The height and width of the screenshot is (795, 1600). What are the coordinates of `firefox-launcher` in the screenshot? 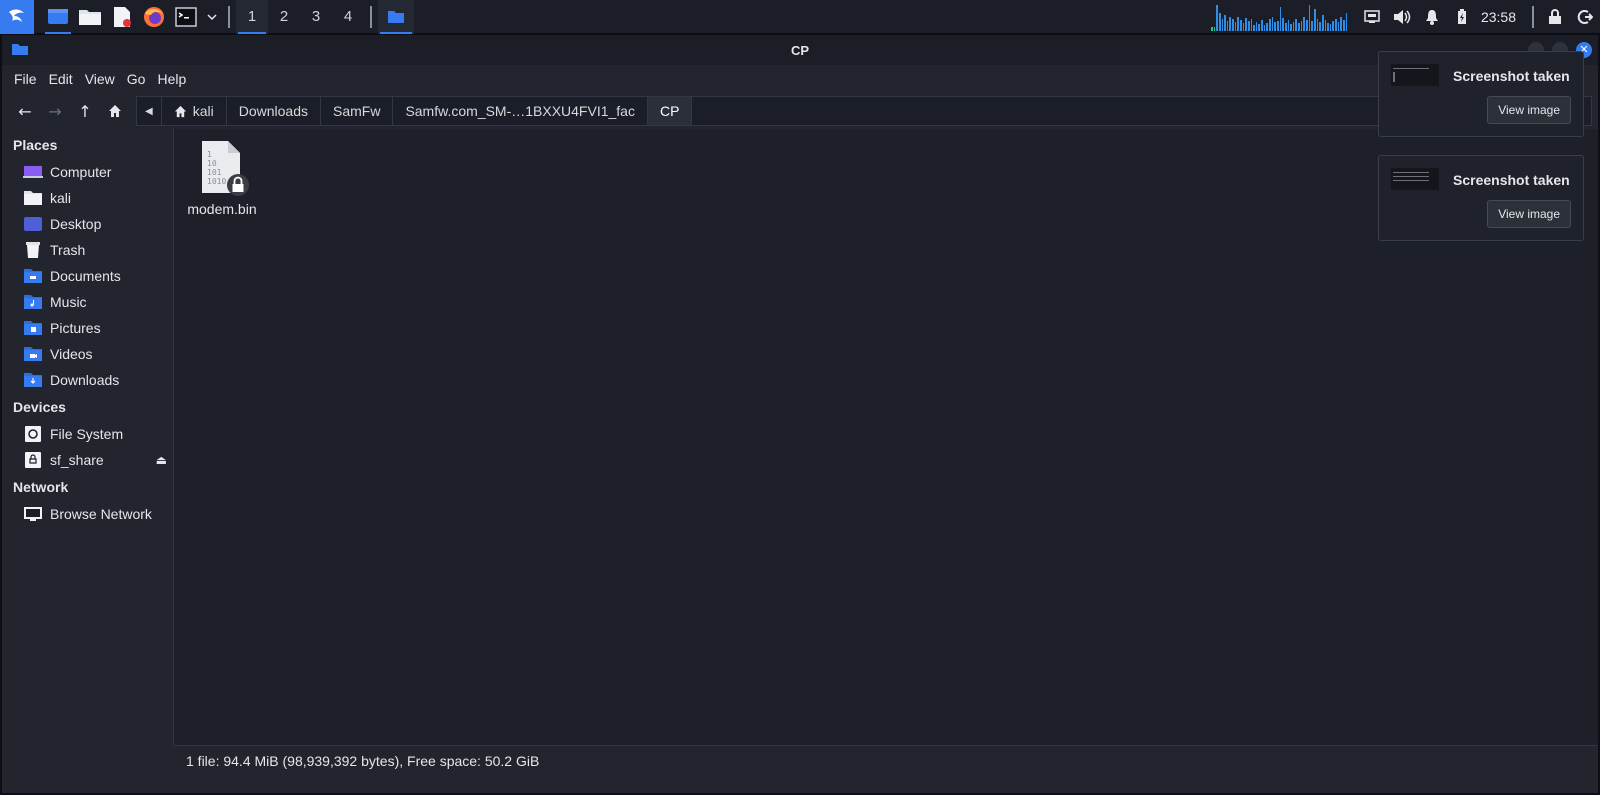 It's located at (154, 17).